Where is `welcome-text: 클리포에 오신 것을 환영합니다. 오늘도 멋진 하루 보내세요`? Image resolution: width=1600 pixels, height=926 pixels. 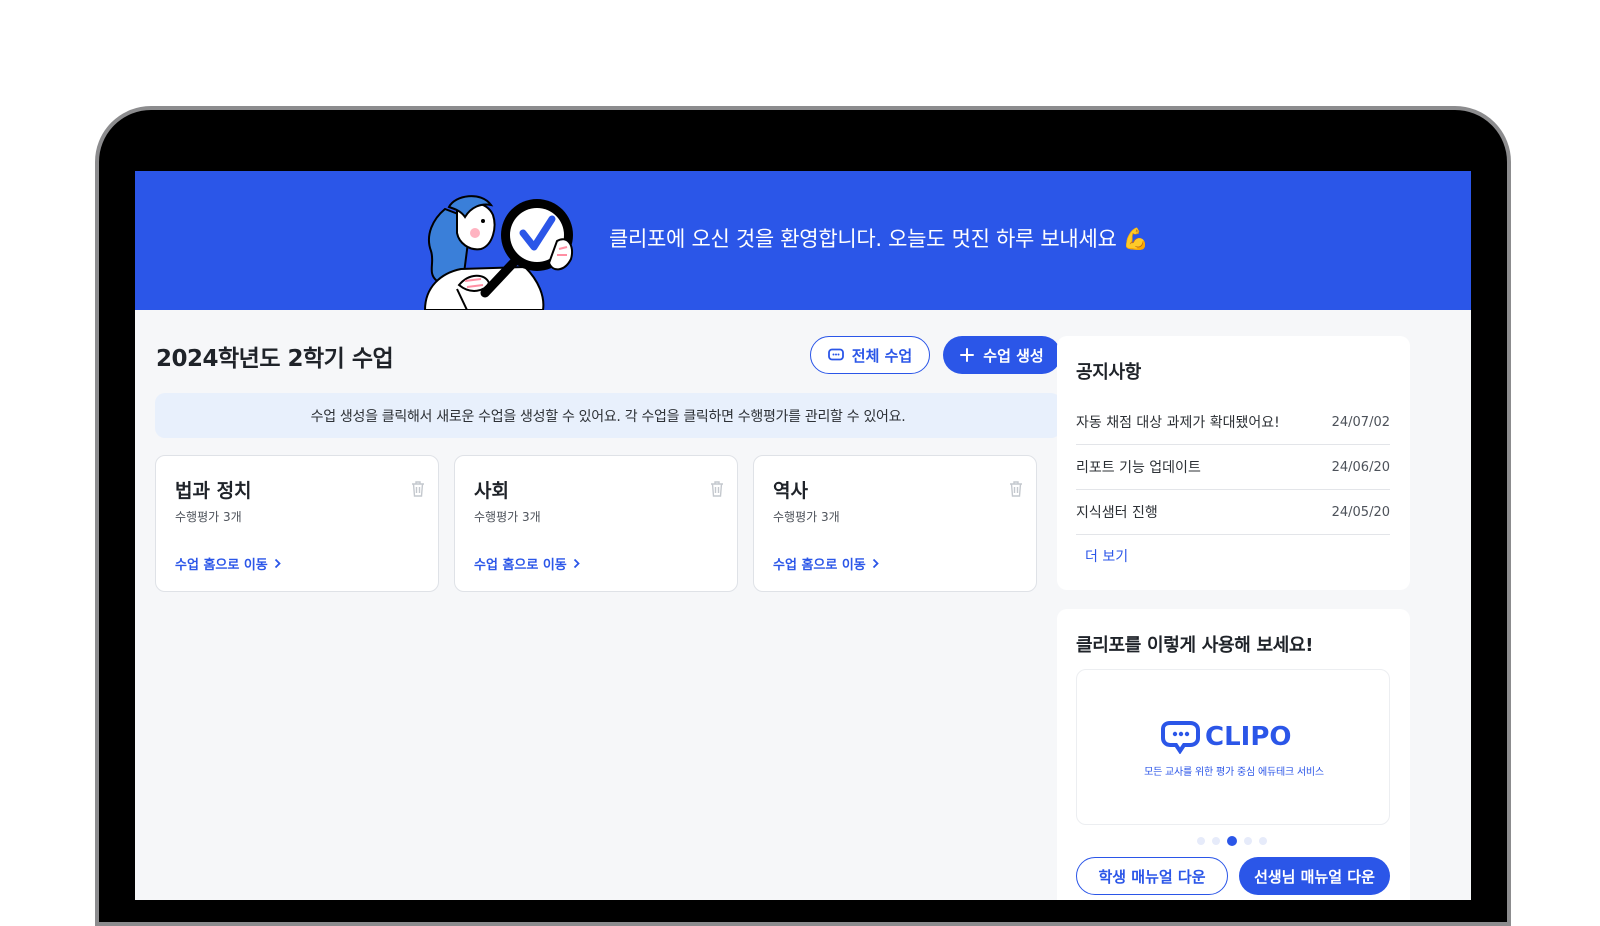 welcome-text: 클리포에 오신 것을 환영합니다. 오늘도 멋진 하루 보내세요 is located at coordinates (863, 239).